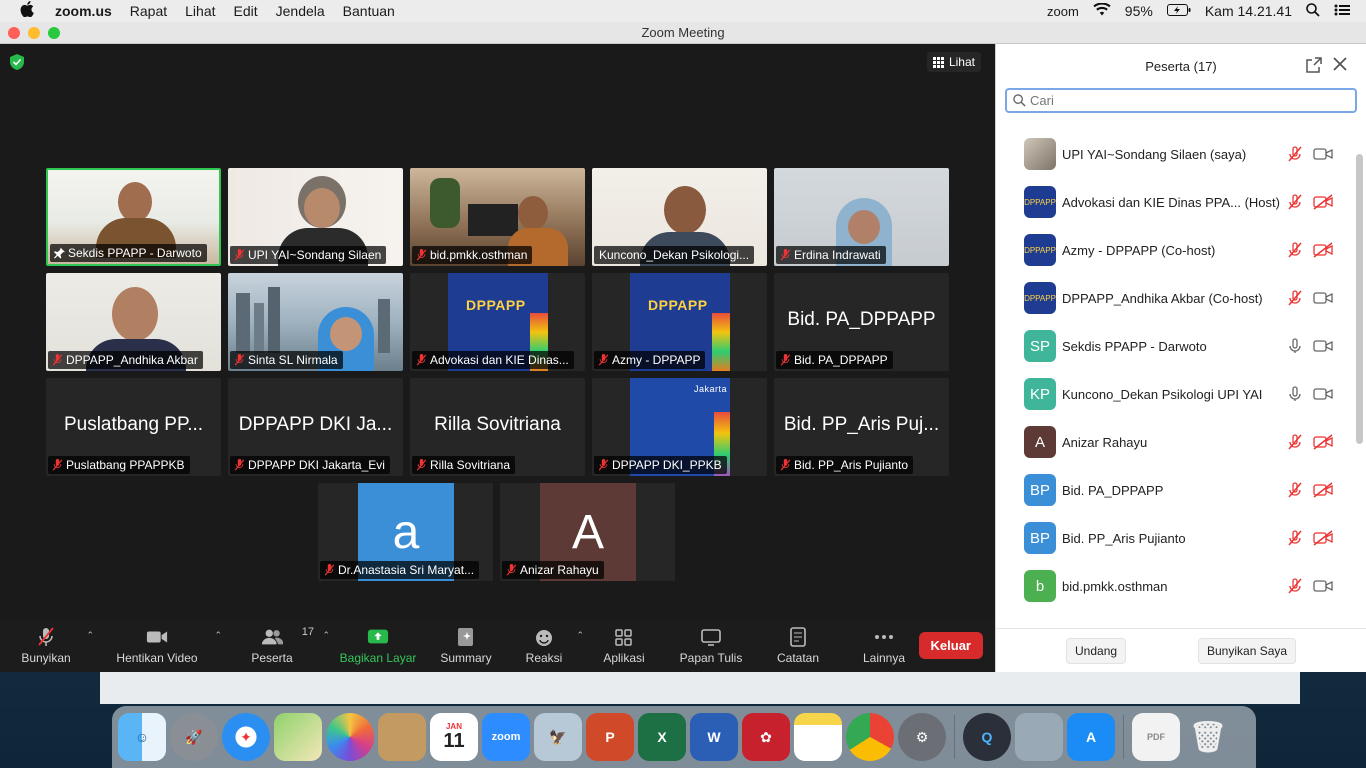 The height and width of the screenshot is (768, 1366). What do you see at coordinates (662, 737) in the screenshot?
I see `excel-icon: X` at bounding box center [662, 737].